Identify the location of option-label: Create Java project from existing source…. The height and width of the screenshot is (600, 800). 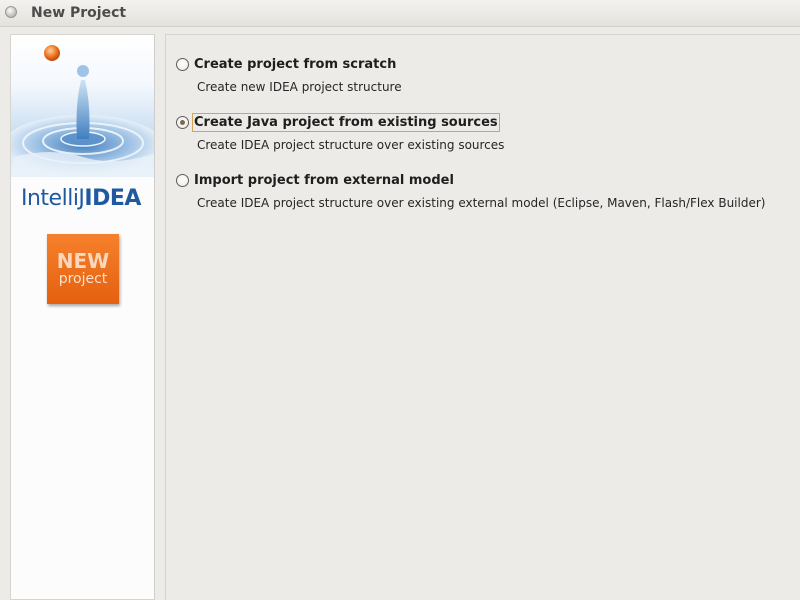
(346, 122).